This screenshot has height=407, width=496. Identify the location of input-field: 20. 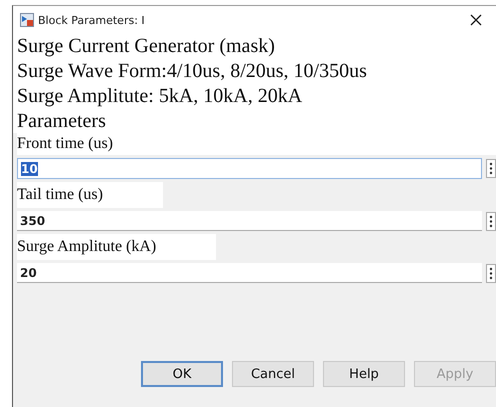
(249, 273).